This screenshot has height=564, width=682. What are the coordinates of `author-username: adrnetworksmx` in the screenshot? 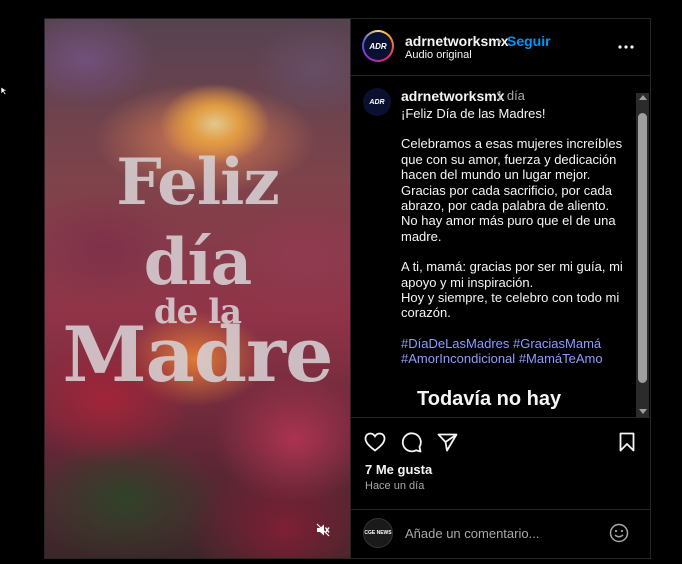 It's located at (456, 41).